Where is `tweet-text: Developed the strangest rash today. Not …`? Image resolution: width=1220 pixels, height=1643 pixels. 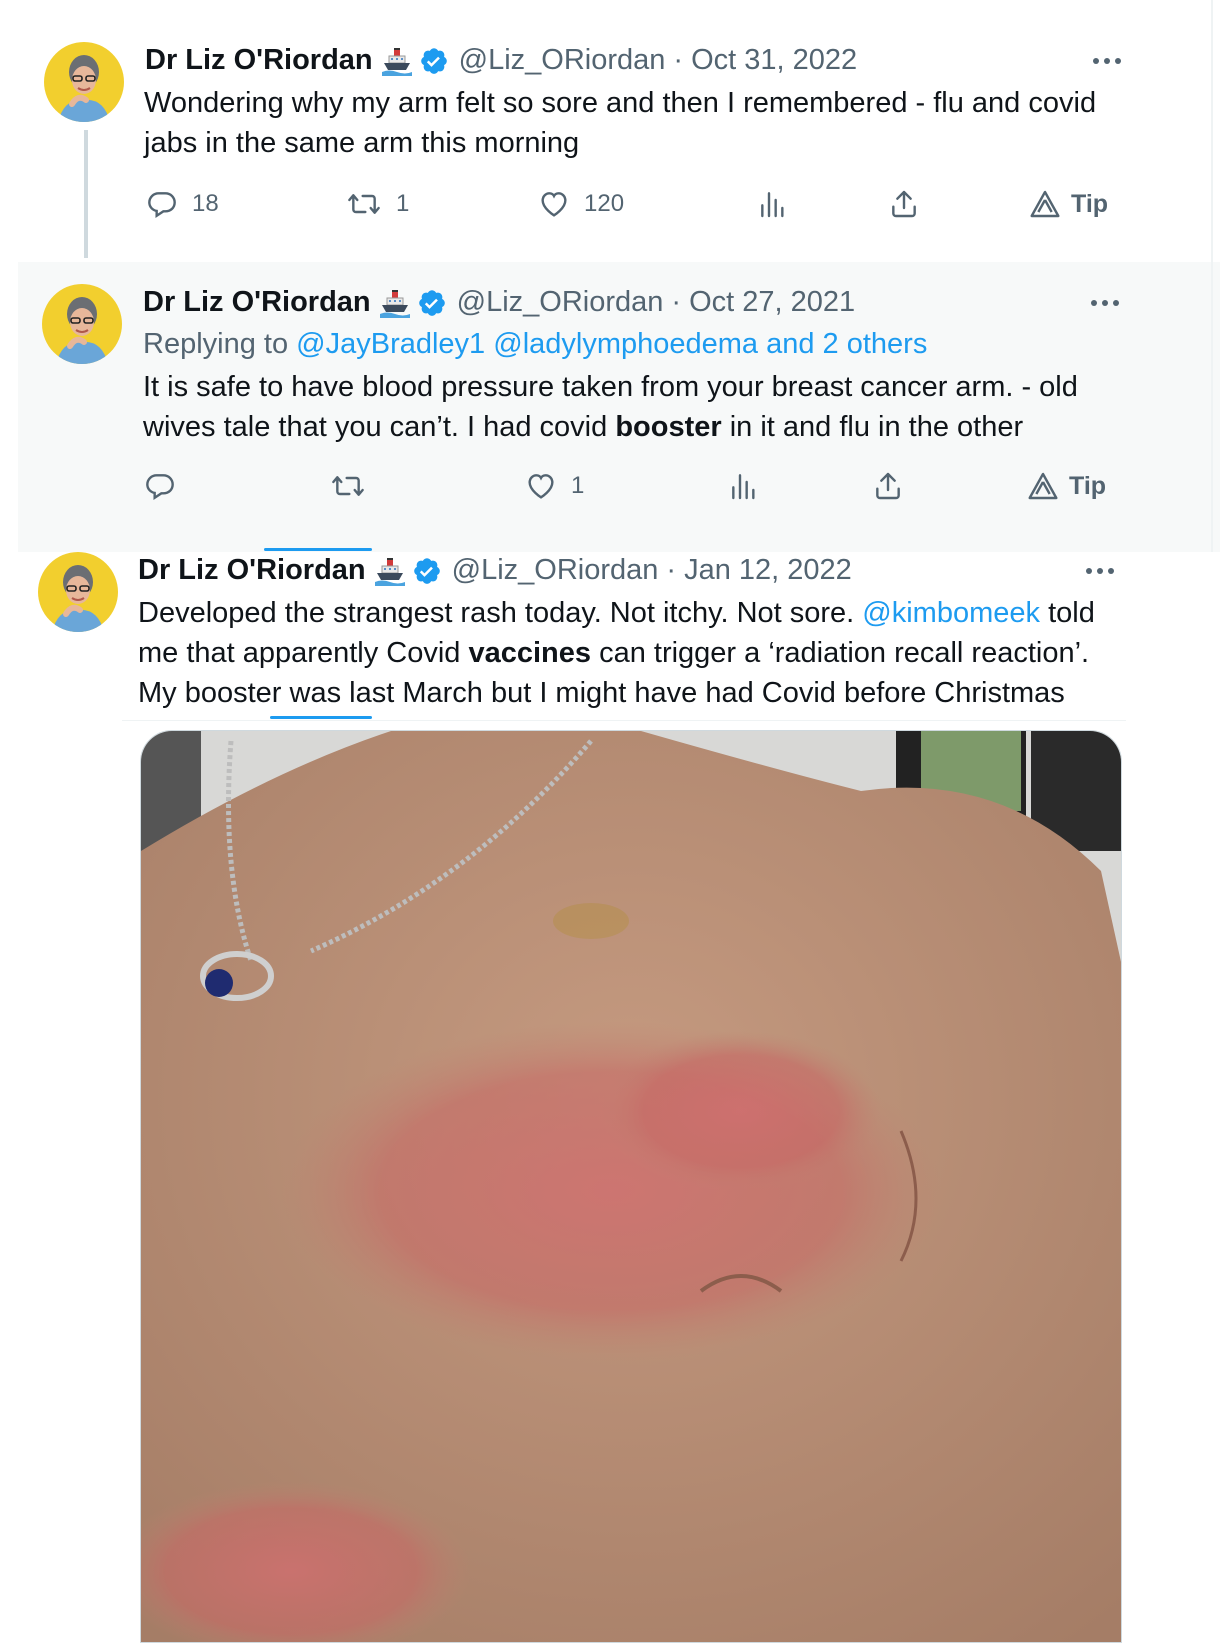 tweet-text: Developed the strangest rash today. Not … is located at coordinates (638, 653).